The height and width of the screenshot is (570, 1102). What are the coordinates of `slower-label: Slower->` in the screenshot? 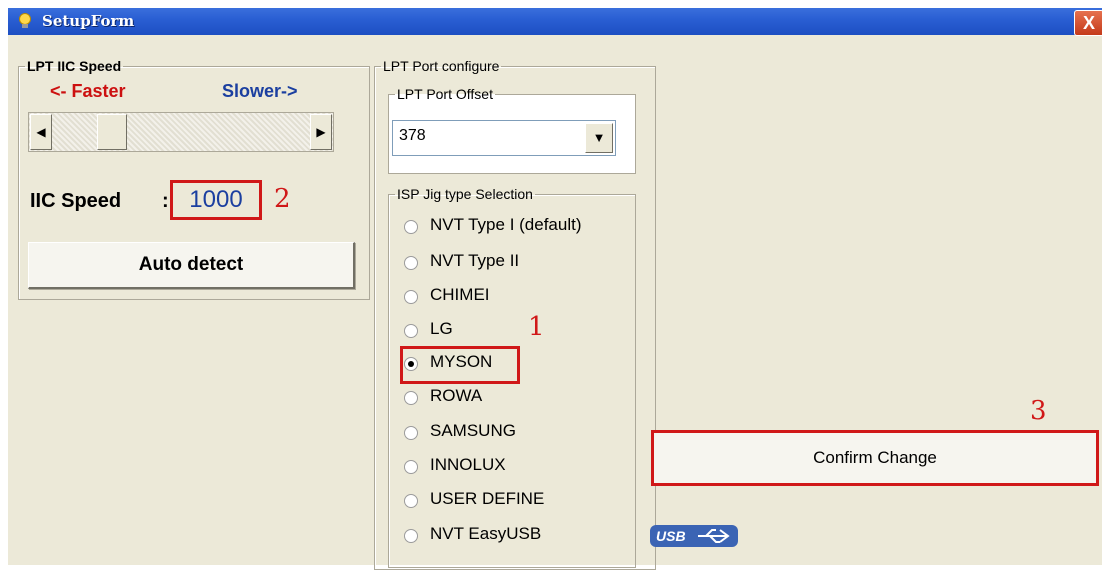 It's located at (260, 91).